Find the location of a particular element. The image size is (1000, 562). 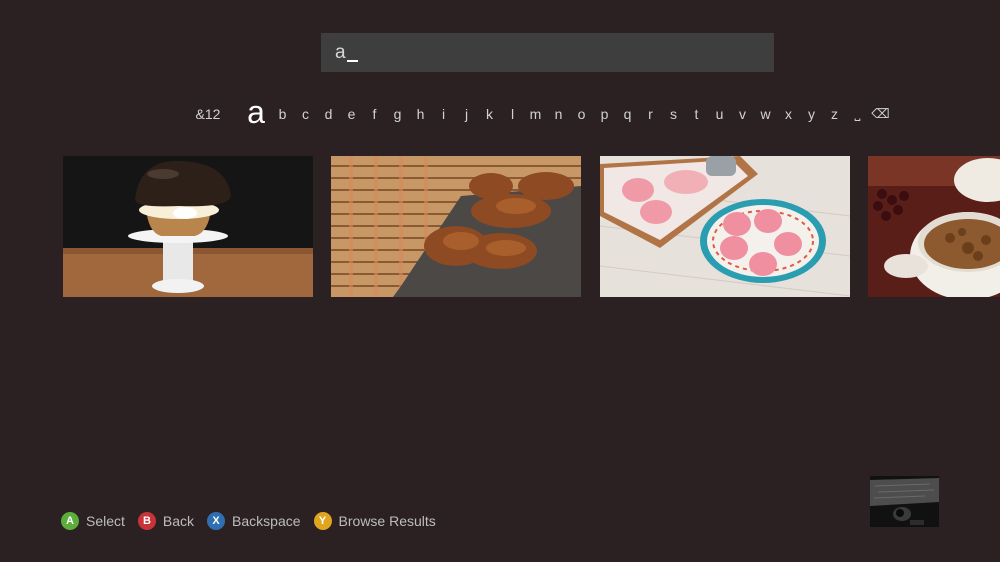

key-m: m is located at coordinates (535, 116).